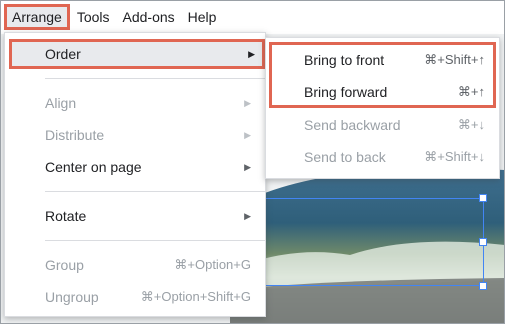 This screenshot has width=505, height=324. Describe the element at coordinates (454, 156) in the screenshot. I see `shortcut-hint: ⌘+Shift+↓` at that location.